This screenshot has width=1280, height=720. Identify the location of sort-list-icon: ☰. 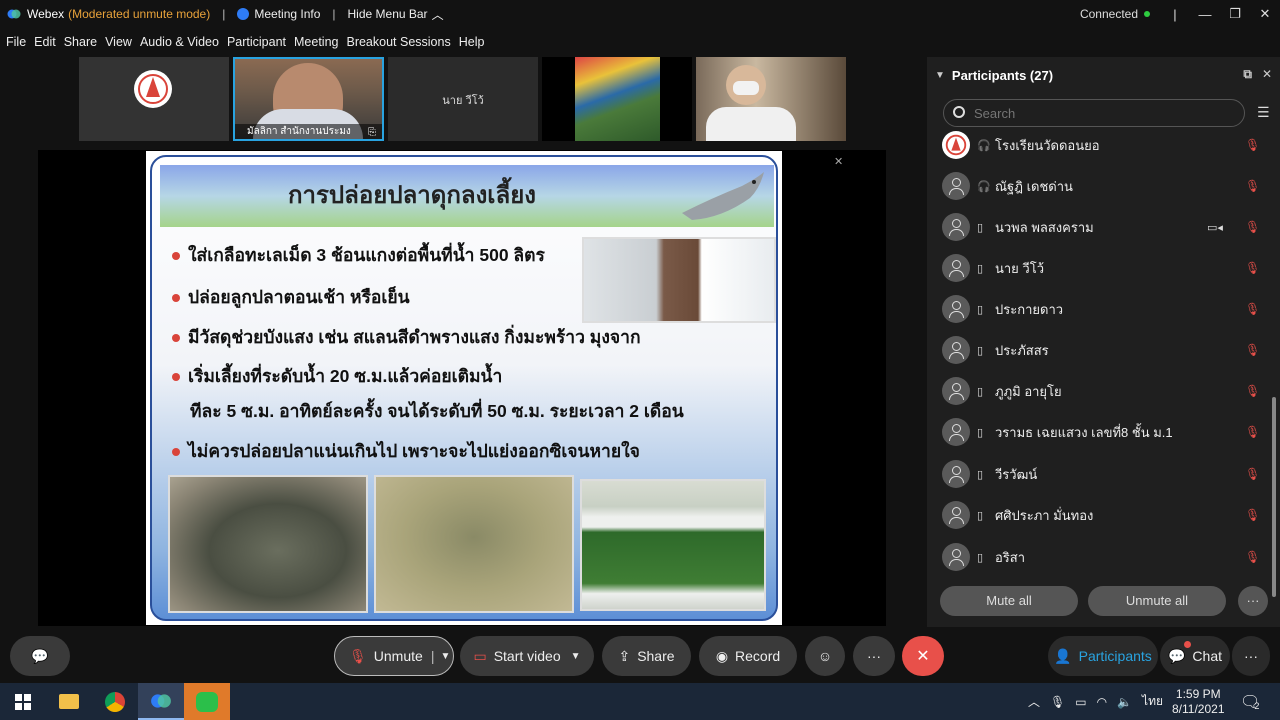
(1263, 112).